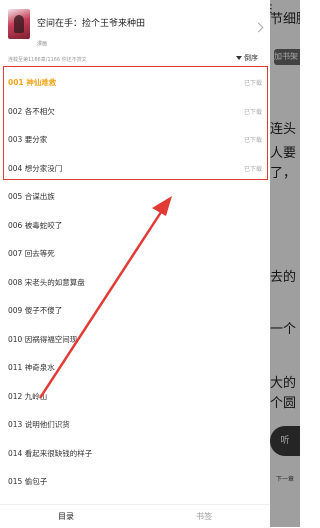 The image size is (320, 528). I want to click on tab-bookmarks: 书签, so click(204, 516).